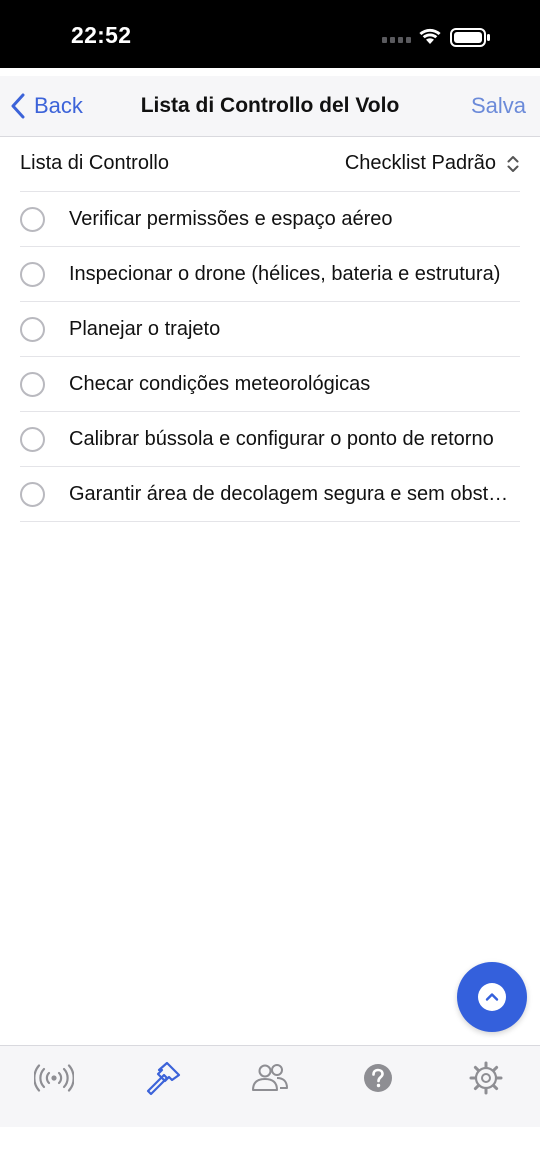 The height and width of the screenshot is (1171, 540). I want to click on chevron-up-circle-icon, so click(492, 997).